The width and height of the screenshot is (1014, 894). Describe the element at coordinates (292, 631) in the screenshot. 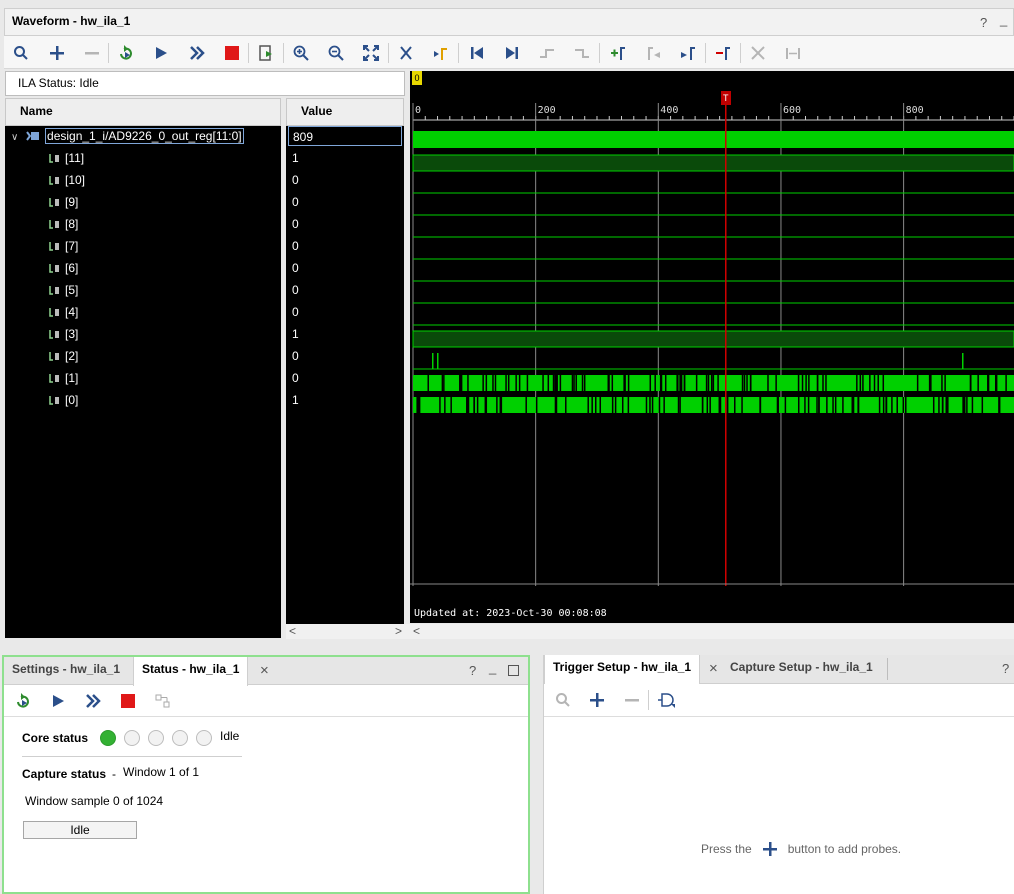

I see `scroll-left-icon: <` at that location.